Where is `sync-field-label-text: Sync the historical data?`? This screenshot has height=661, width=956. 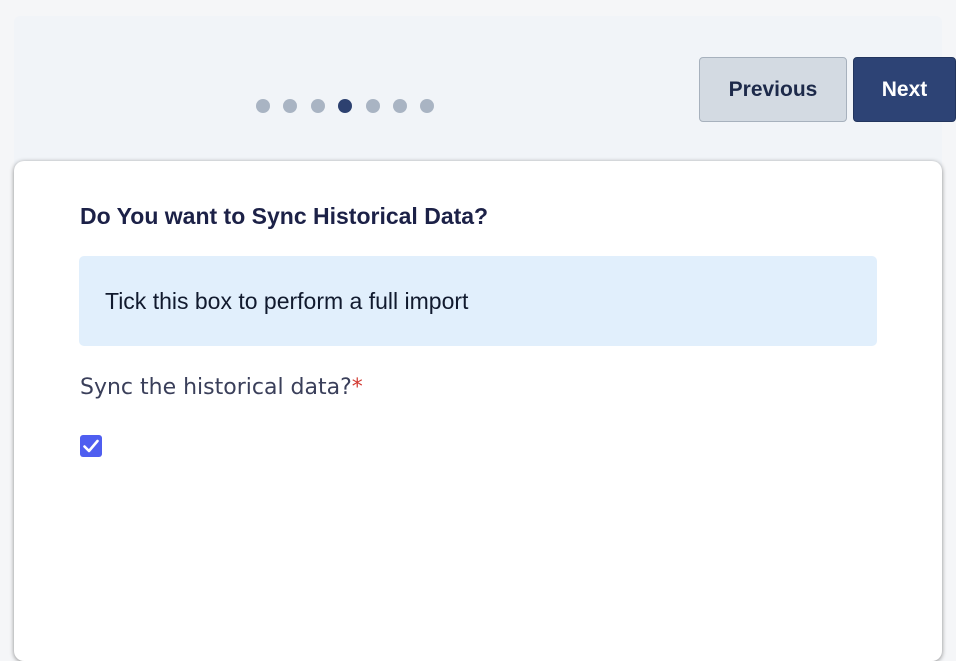 sync-field-label-text: Sync the historical data? is located at coordinates (216, 387).